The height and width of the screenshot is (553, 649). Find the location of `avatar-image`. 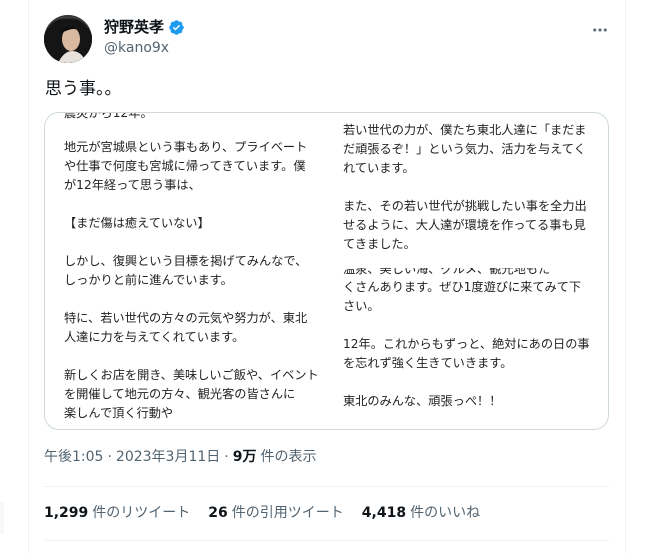

avatar-image is located at coordinates (68, 39).